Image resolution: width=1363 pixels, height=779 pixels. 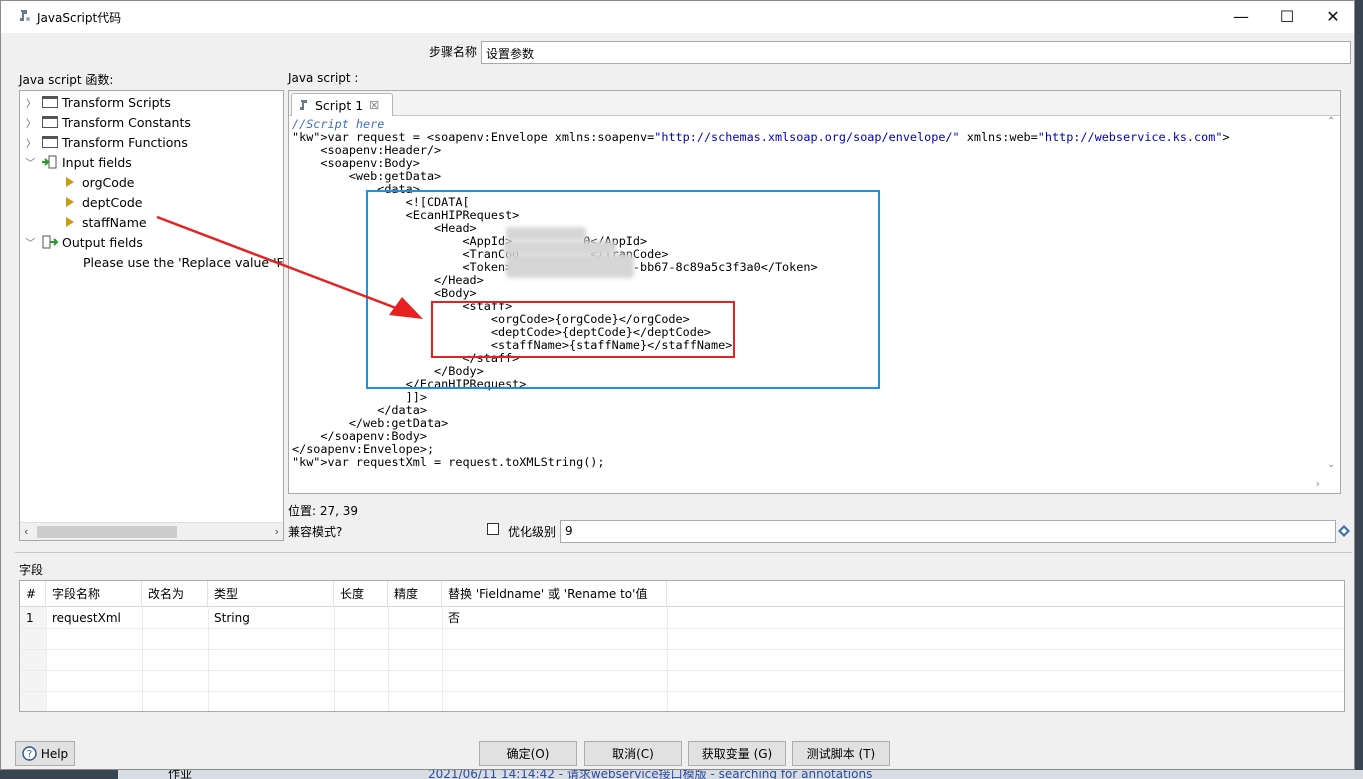 I want to click on background-job-label: 作业, so click(x=180, y=774).